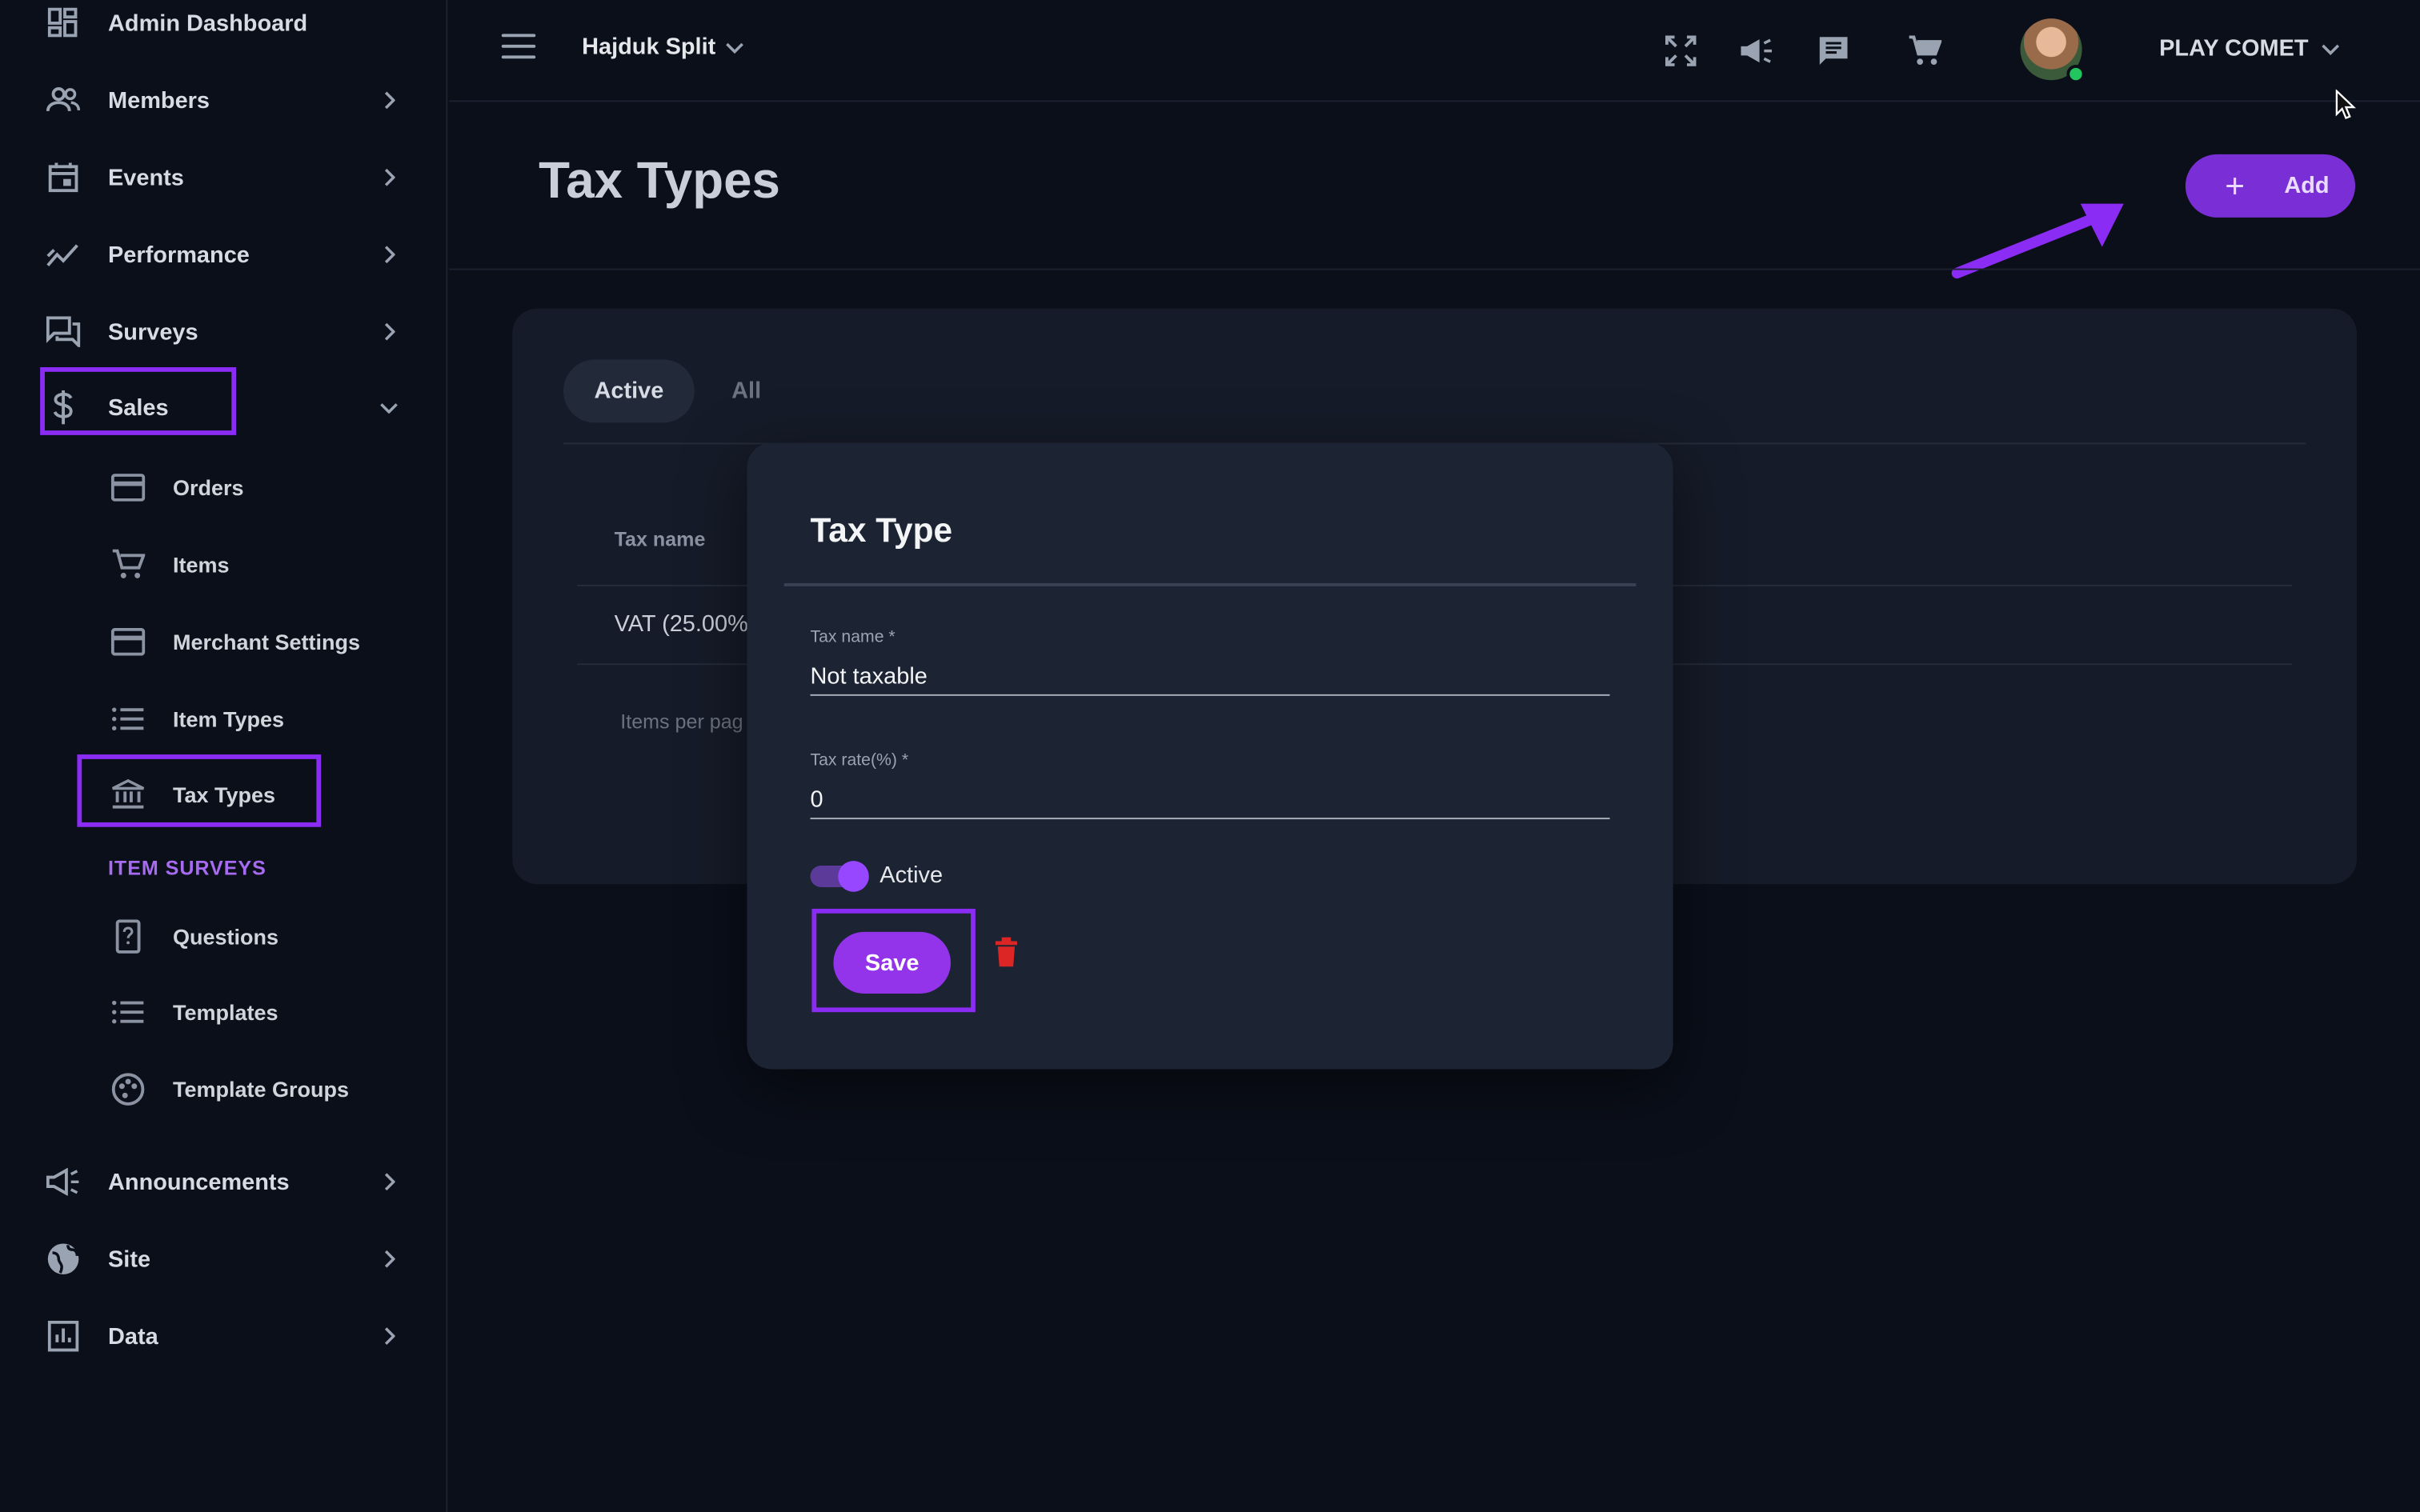  What do you see at coordinates (63, 1336) in the screenshot?
I see `chart-icon` at bounding box center [63, 1336].